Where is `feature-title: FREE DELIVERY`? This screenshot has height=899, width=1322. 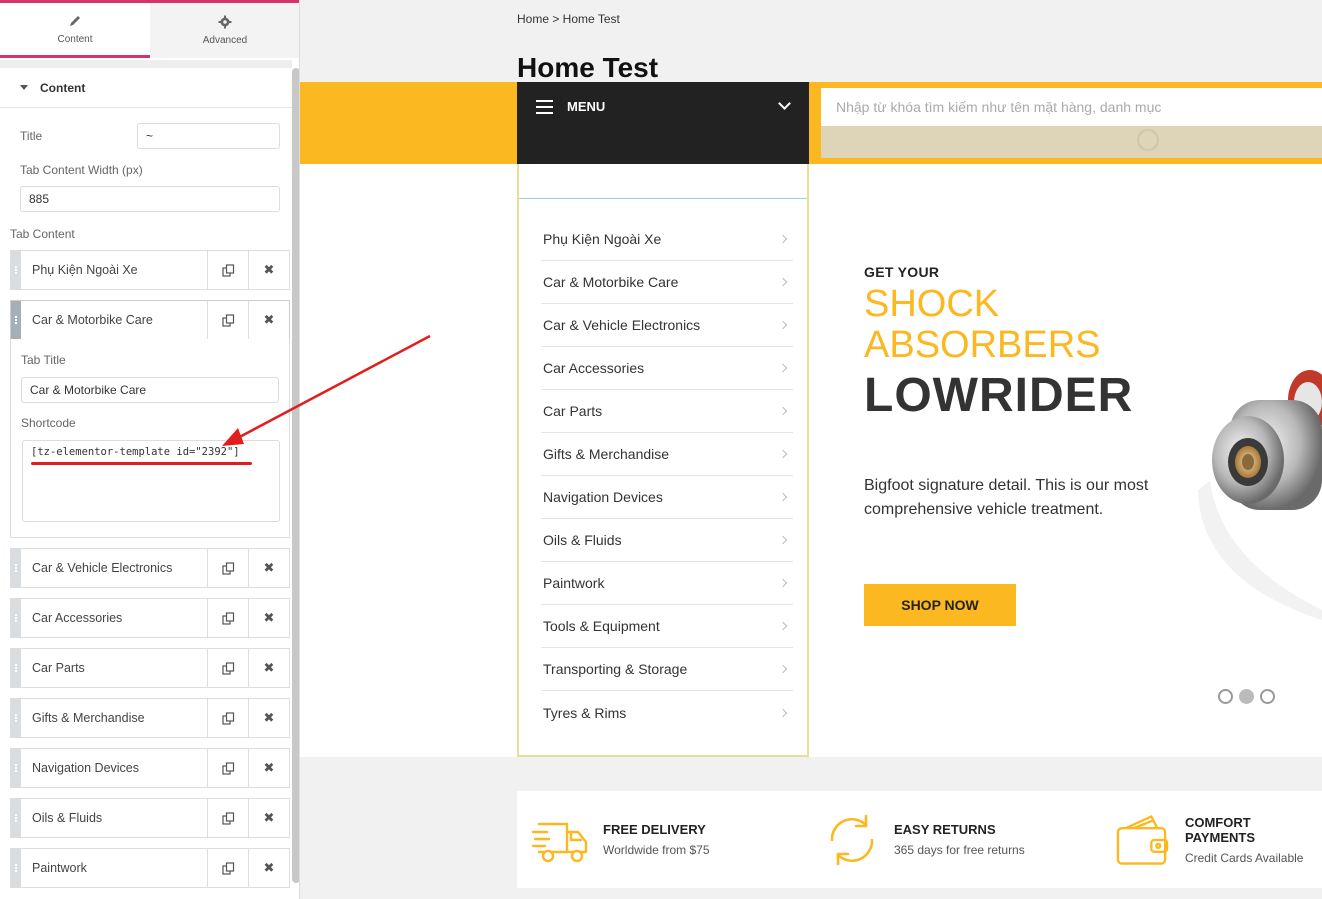 feature-title: FREE DELIVERY is located at coordinates (654, 829).